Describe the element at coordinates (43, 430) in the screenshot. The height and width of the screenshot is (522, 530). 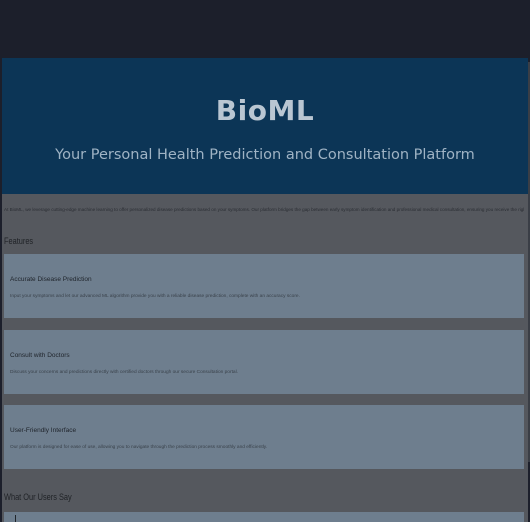
I see `feature-card-title: User-Friendly Interface` at that location.